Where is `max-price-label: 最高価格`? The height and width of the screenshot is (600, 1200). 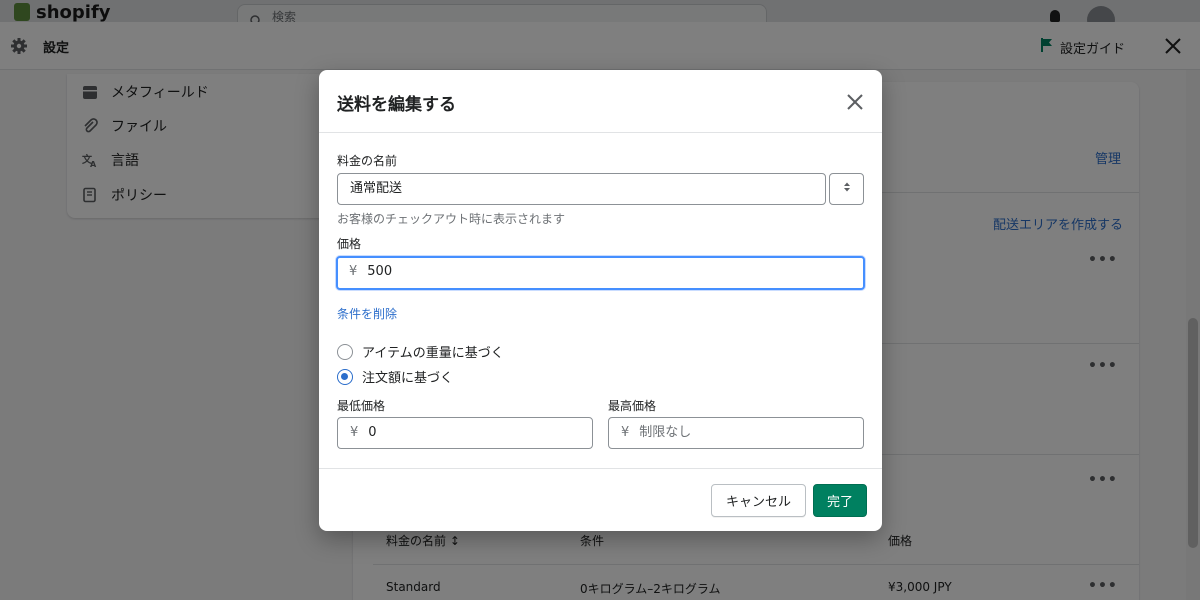
max-price-label: 最高価格 is located at coordinates (632, 406).